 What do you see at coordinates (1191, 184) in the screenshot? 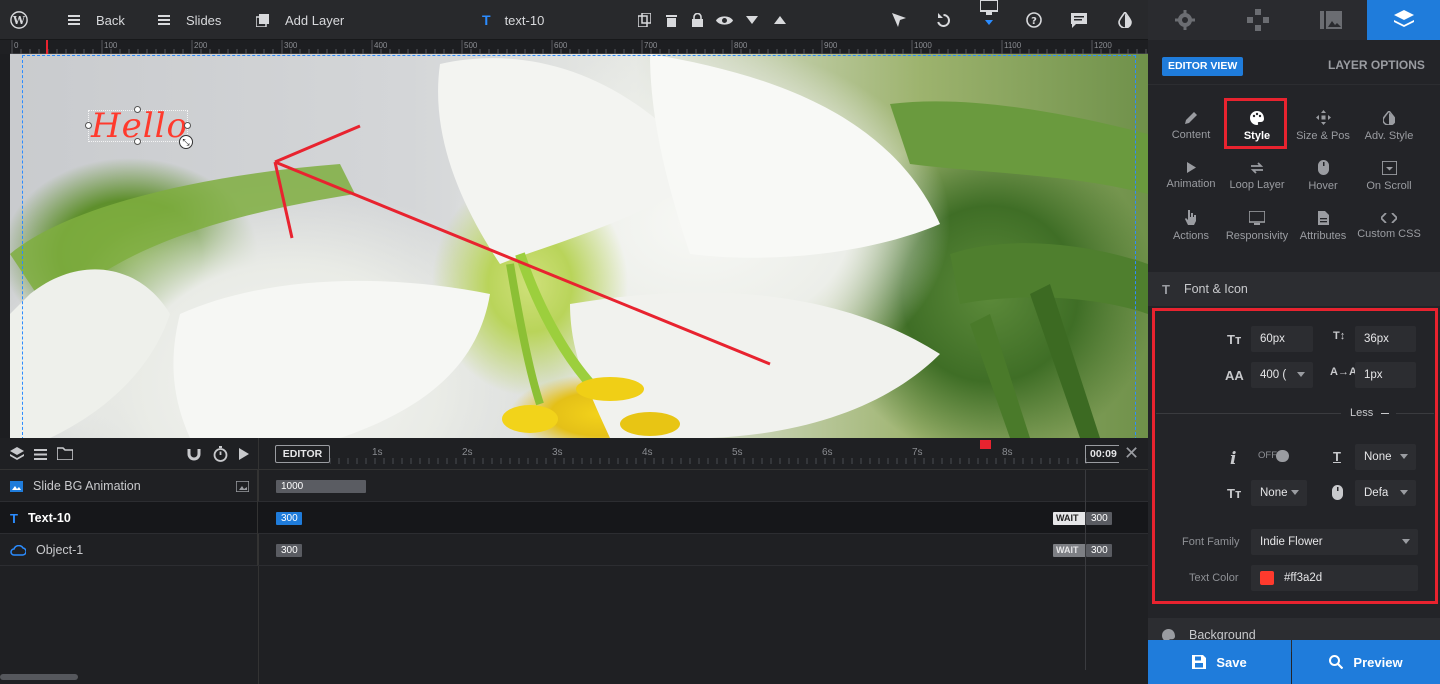
I see `button-label: Animation` at bounding box center [1191, 184].